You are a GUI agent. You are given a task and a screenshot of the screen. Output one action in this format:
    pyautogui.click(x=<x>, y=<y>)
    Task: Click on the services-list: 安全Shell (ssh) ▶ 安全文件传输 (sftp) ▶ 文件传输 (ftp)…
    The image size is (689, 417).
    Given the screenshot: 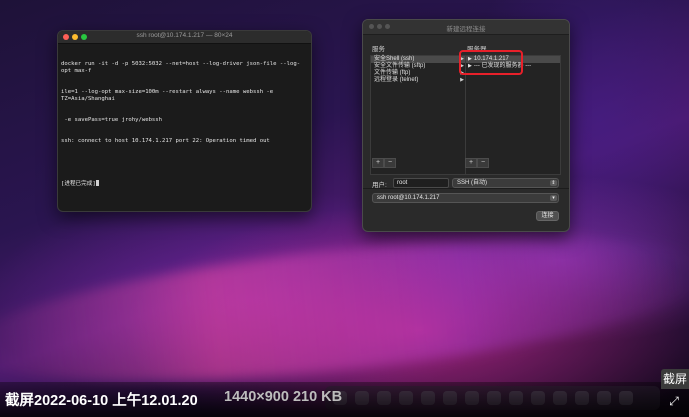 What is the action you would take?
    pyautogui.click(x=419, y=115)
    